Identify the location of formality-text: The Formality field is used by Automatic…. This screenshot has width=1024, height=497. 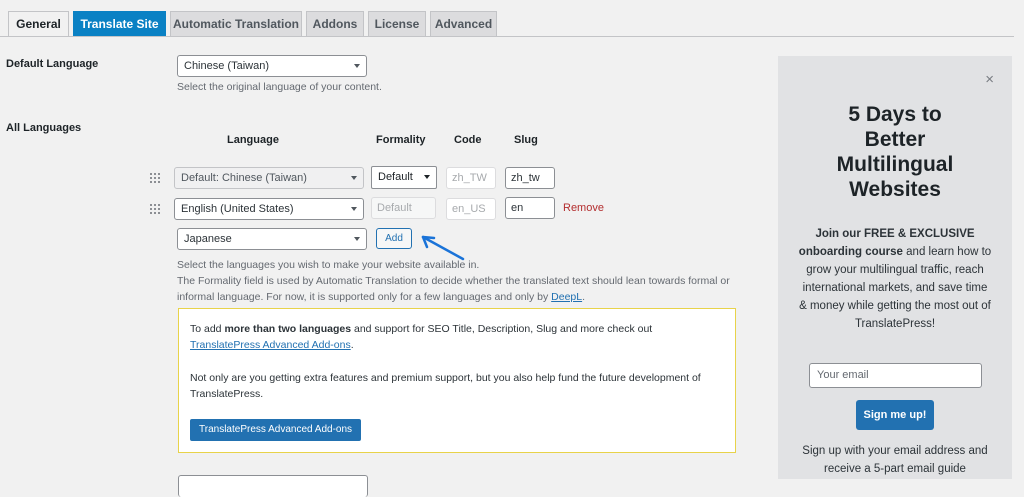
(453, 289).